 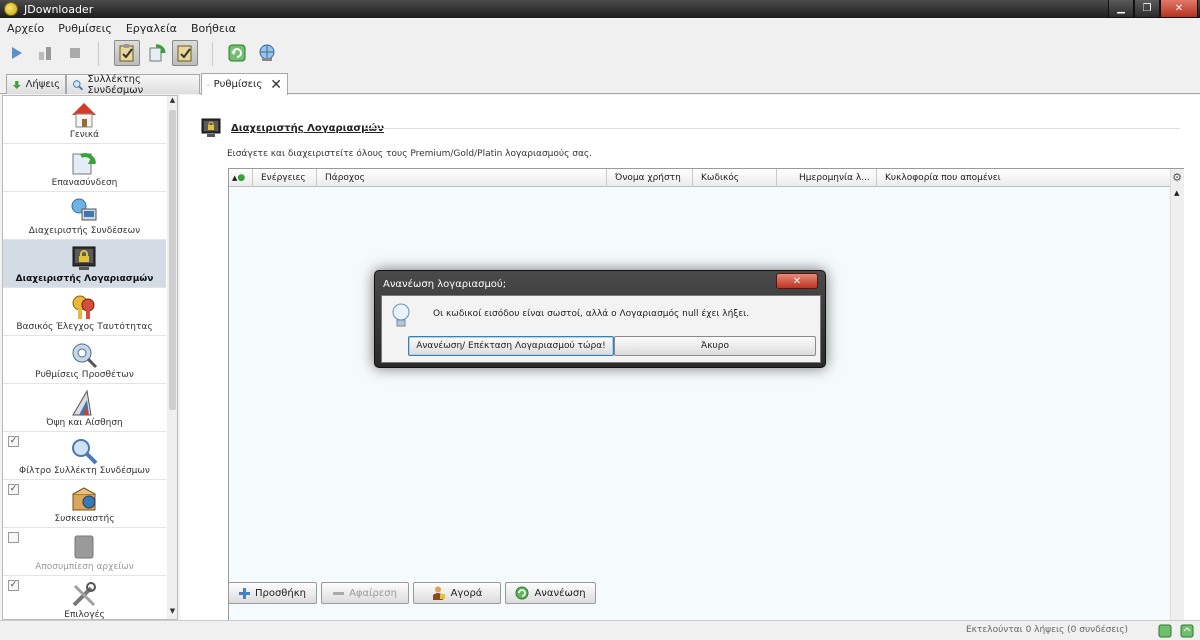 I want to click on sidebar-item-packagizer: ✓ Συσκευαστής, so click(x=84, y=504).